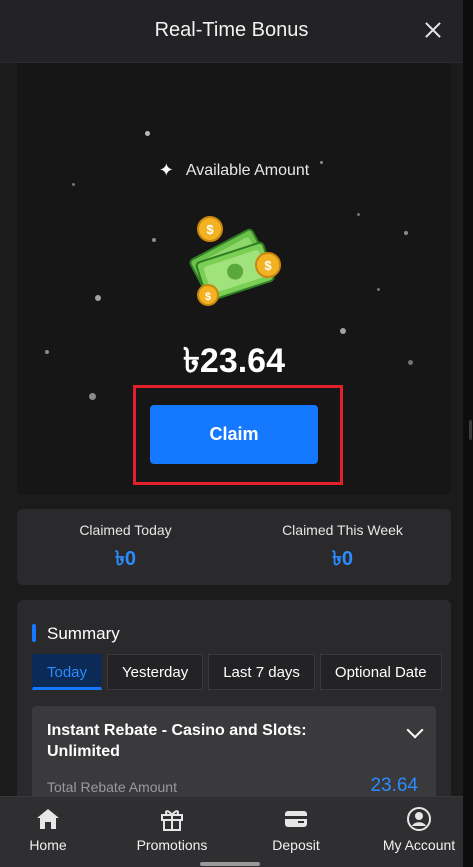 The height and width of the screenshot is (867, 473). Describe the element at coordinates (230, 864) in the screenshot. I see `home-indicator` at that location.